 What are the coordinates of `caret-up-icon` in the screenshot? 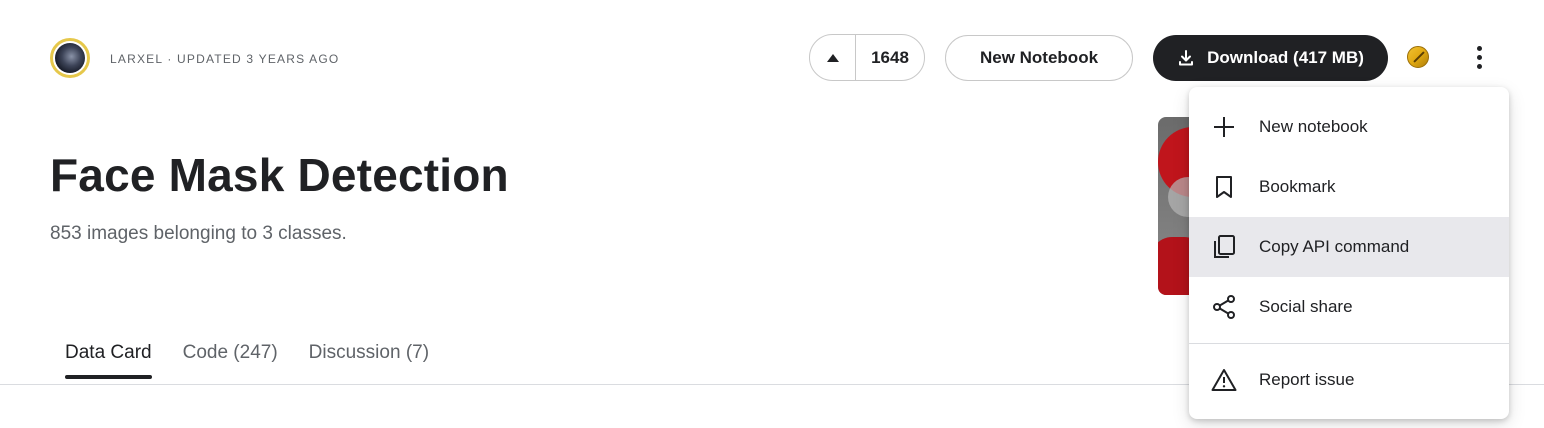 It's located at (832, 57).